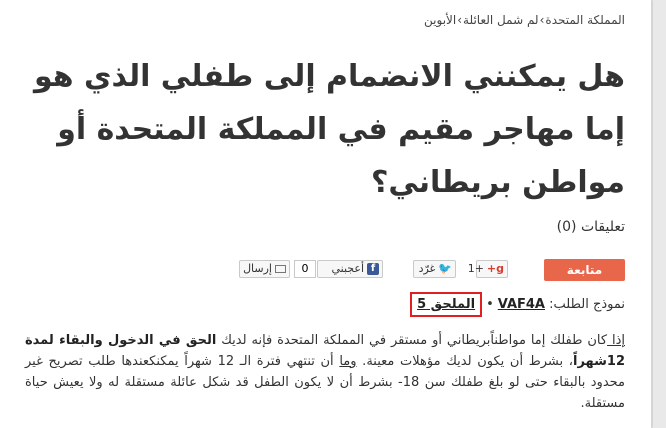  What do you see at coordinates (659, 214) in the screenshot?
I see `window-edge` at bounding box center [659, 214].